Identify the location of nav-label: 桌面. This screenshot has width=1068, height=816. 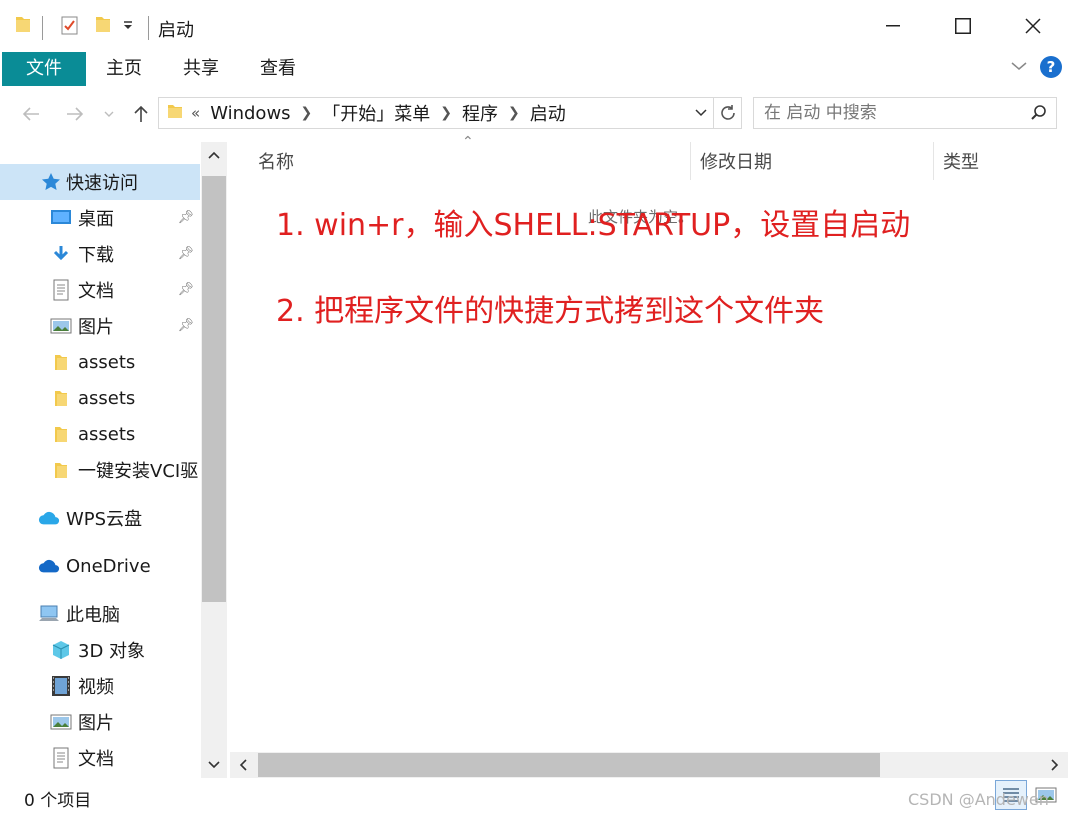
(96, 219).